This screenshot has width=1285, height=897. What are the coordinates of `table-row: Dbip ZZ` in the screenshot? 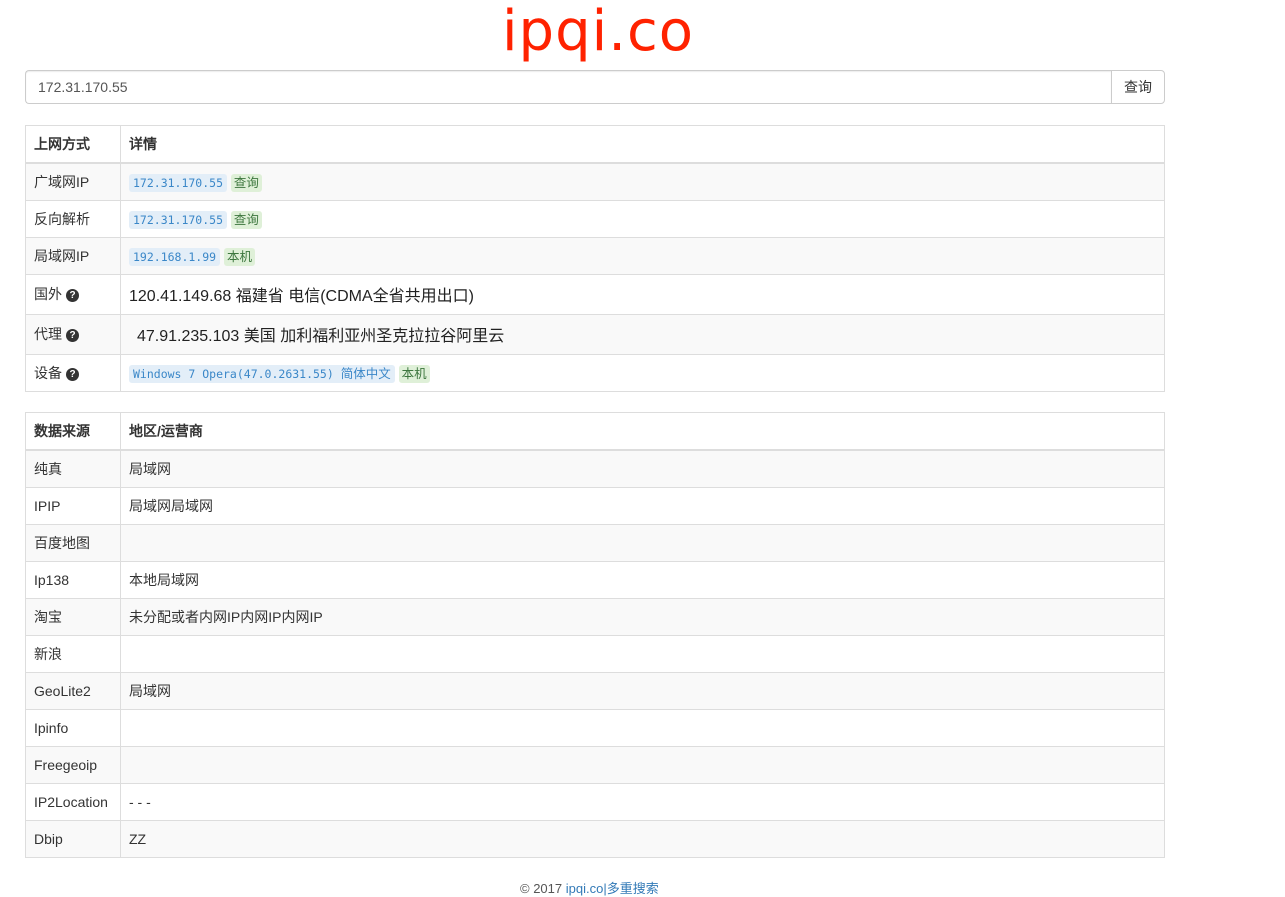 It's located at (595, 838).